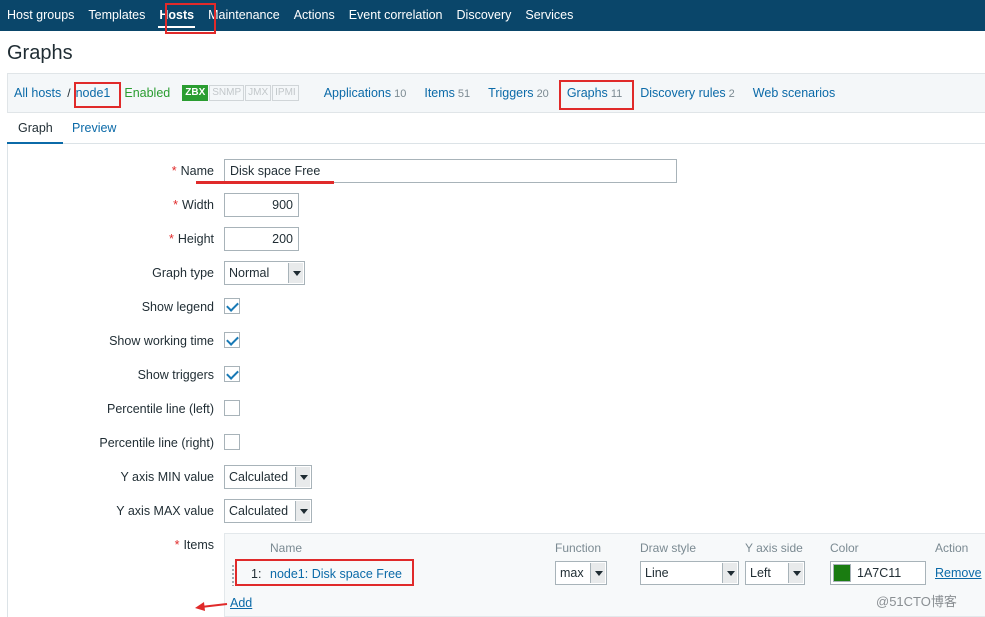  Describe the element at coordinates (241, 603) in the screenshot. I see `add-item-link: Add` at that location.